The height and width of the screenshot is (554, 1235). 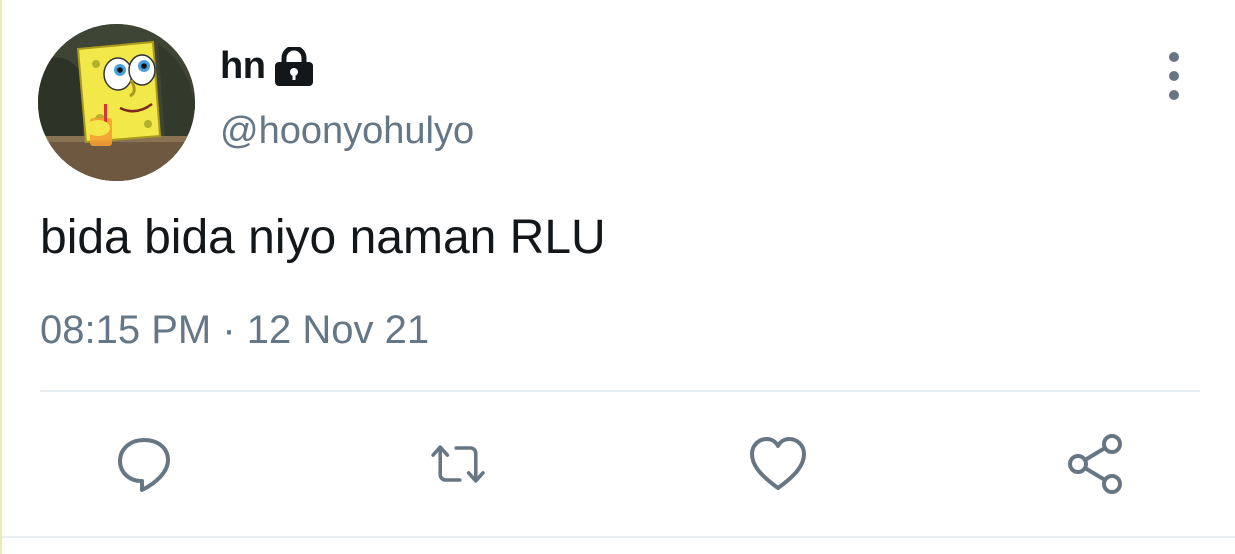 What do you see at coordinates (347, 131) in the screenshot?
I see `user-handle: @hoonyohulyo` at bounding box center [347, 131].